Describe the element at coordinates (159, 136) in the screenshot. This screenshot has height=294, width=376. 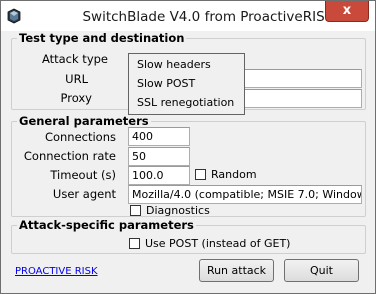
I see `connections-field: 400` at that location.